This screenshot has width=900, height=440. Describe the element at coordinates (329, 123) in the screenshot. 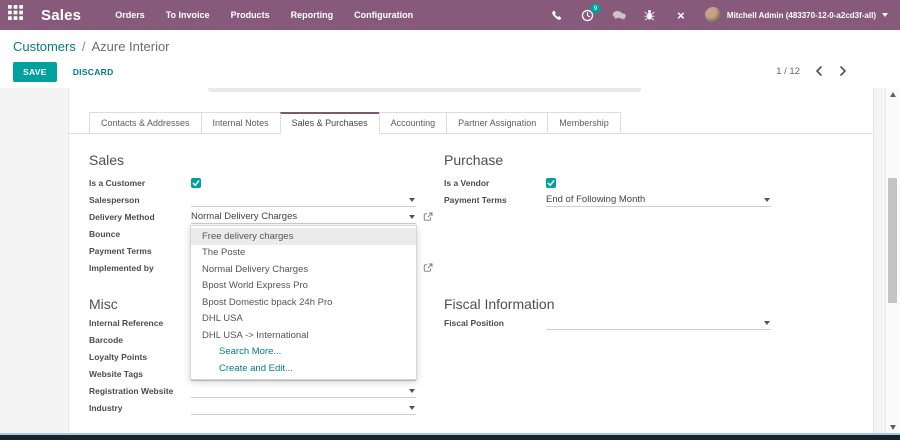

I see `tab-sales-purchases: Sales & Purchases` at that location.